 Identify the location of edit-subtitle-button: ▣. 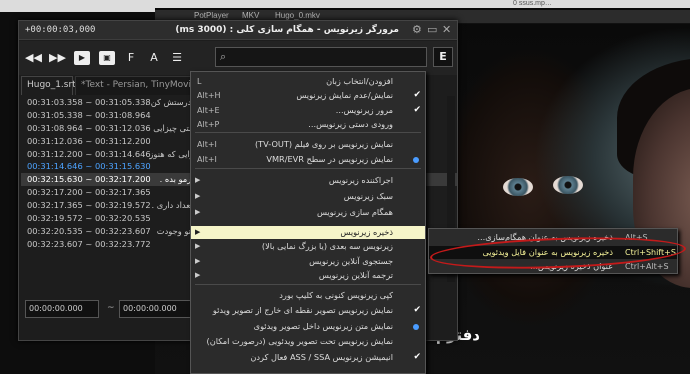
(107, 58).